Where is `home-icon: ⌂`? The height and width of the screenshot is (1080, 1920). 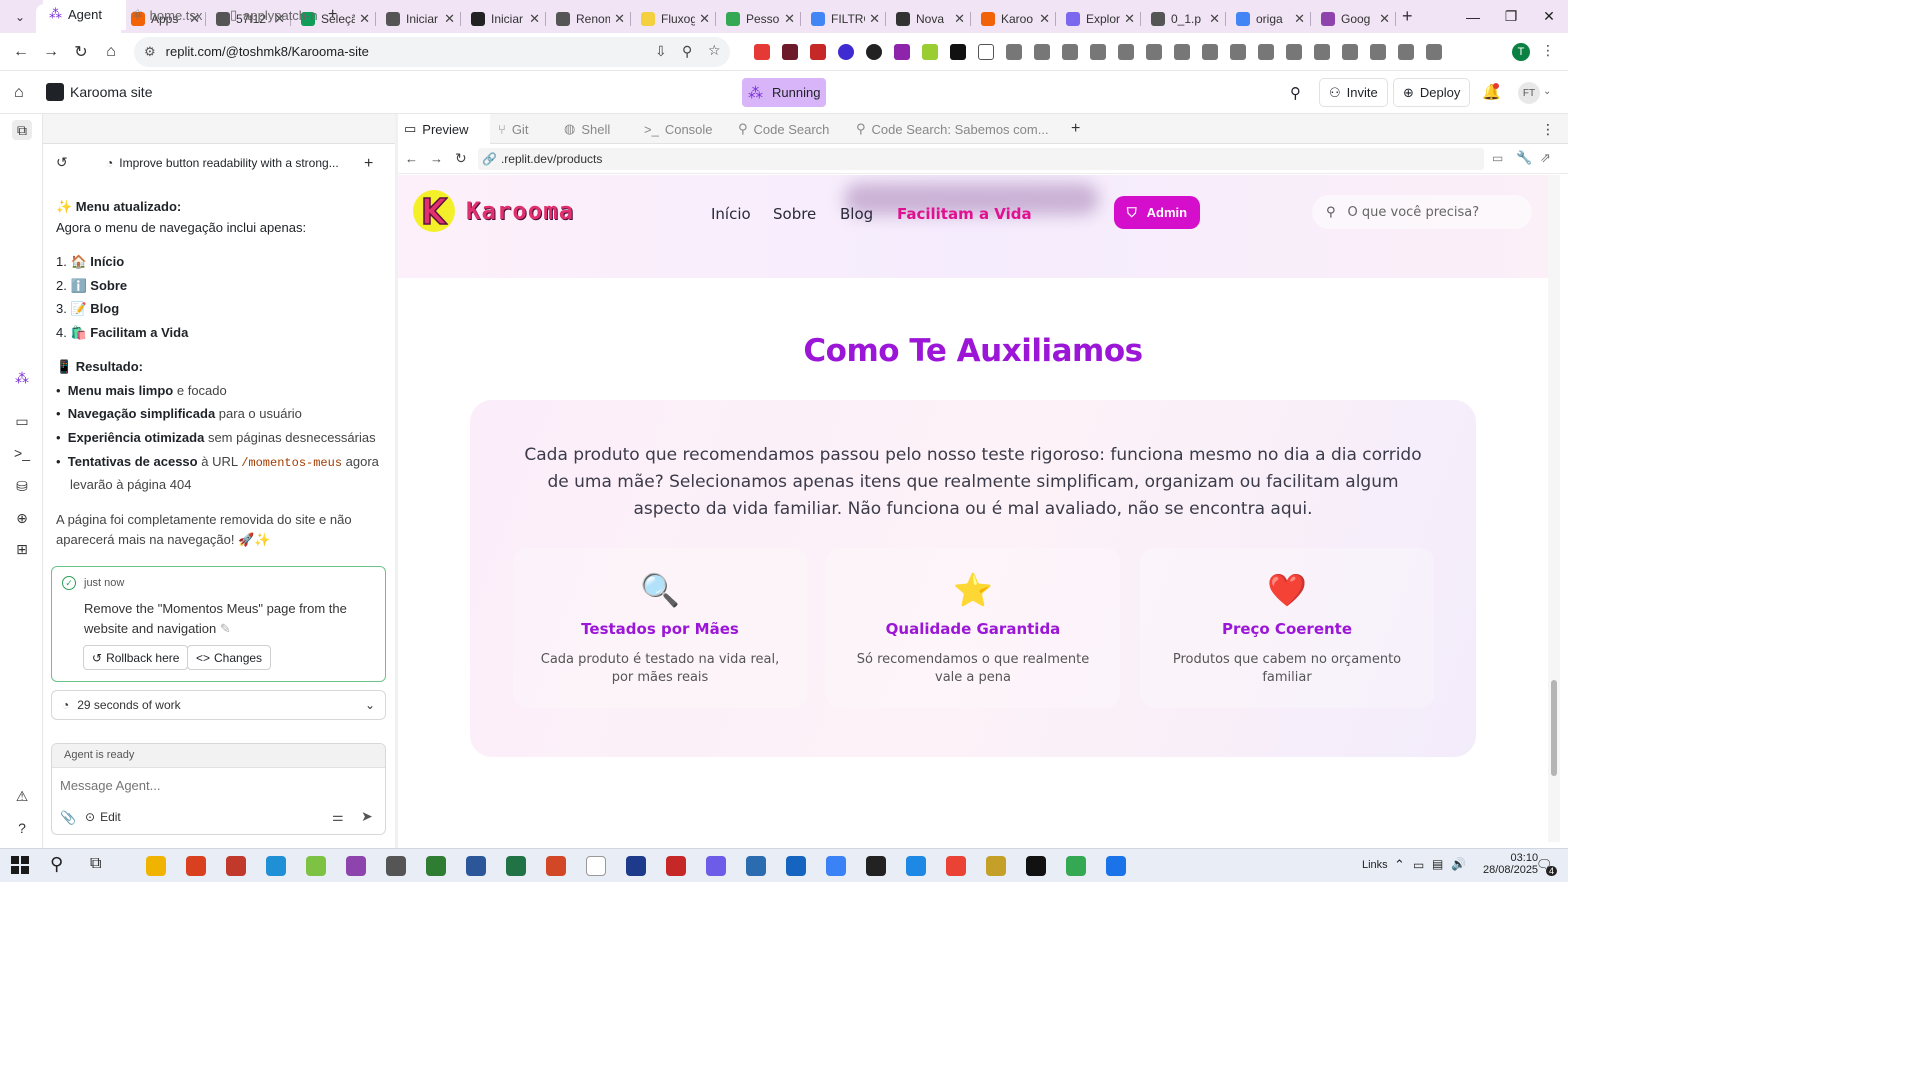
home-icon: ⌂ is located at coordinates (111, 52).